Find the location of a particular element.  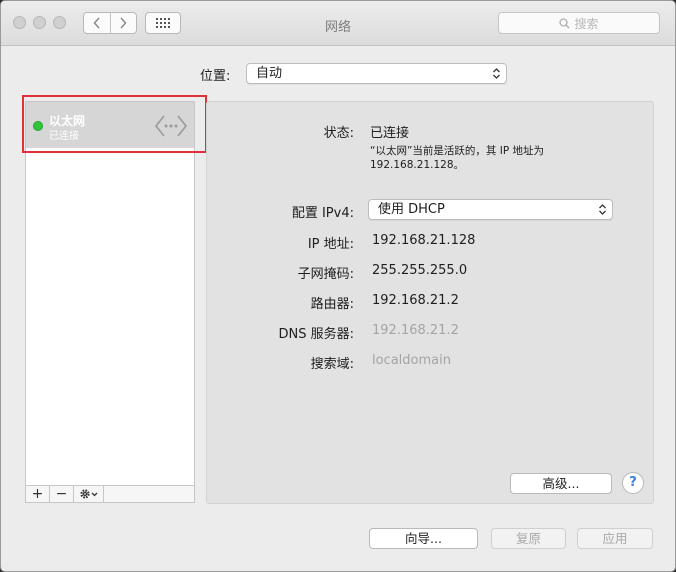

apply-button: 应用 is located at coordinates (615, 538).